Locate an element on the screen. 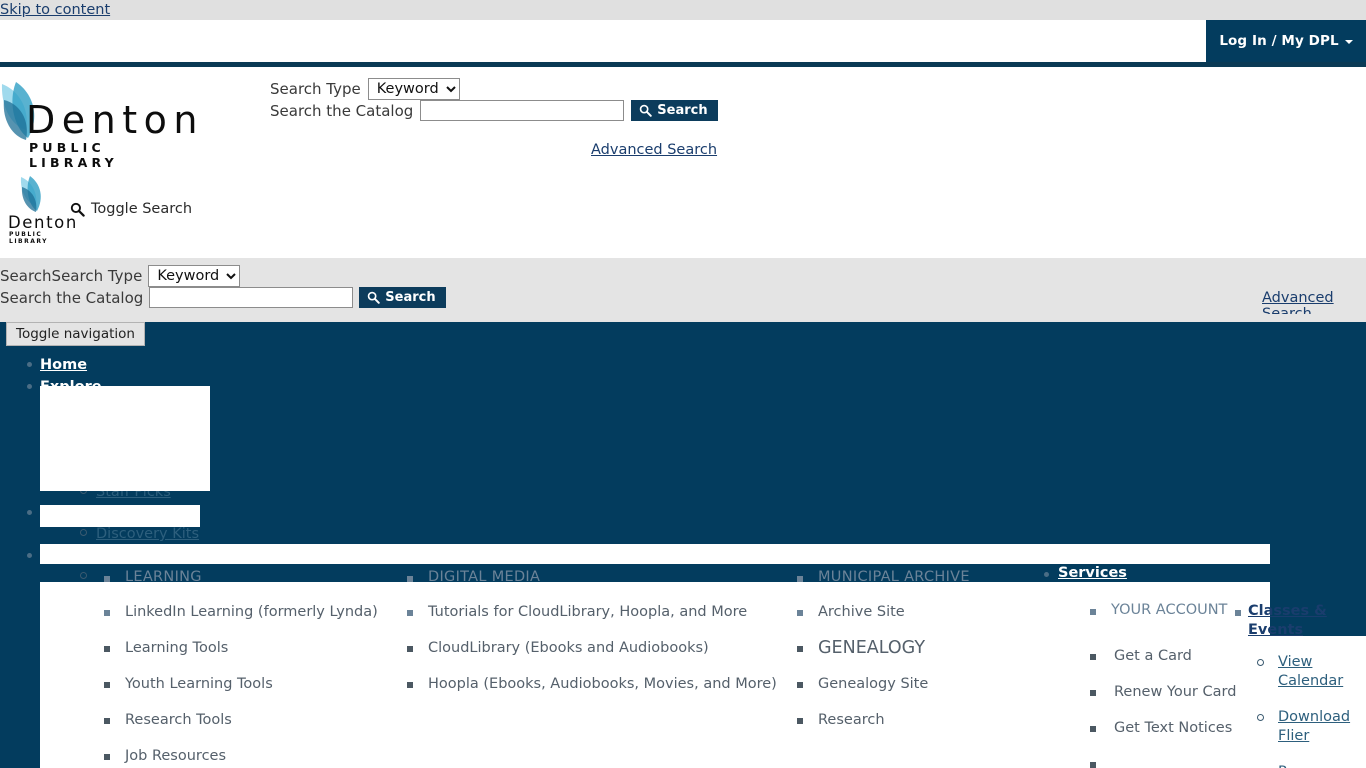  explore-flyout-panel is located at coordinates (125, 438).